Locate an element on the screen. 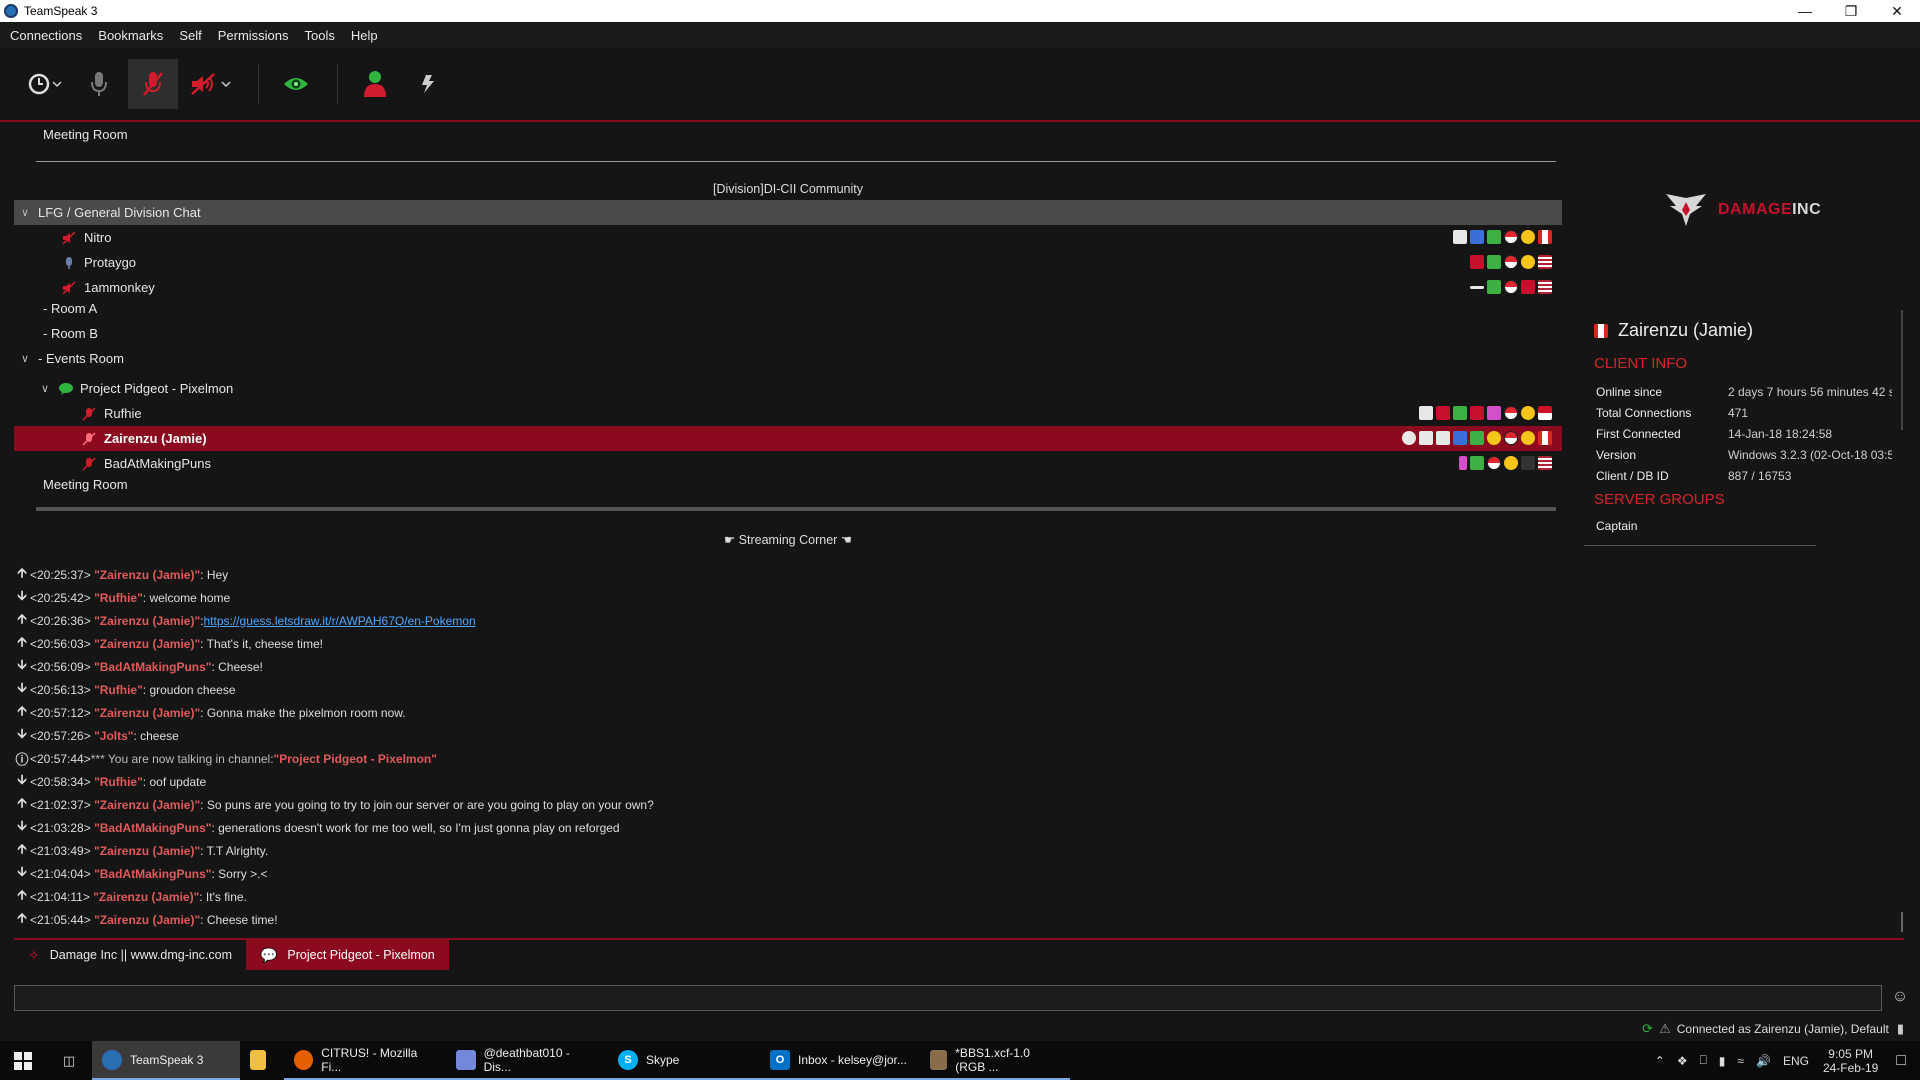  microphone-icon is located at coordinates (99, 84).